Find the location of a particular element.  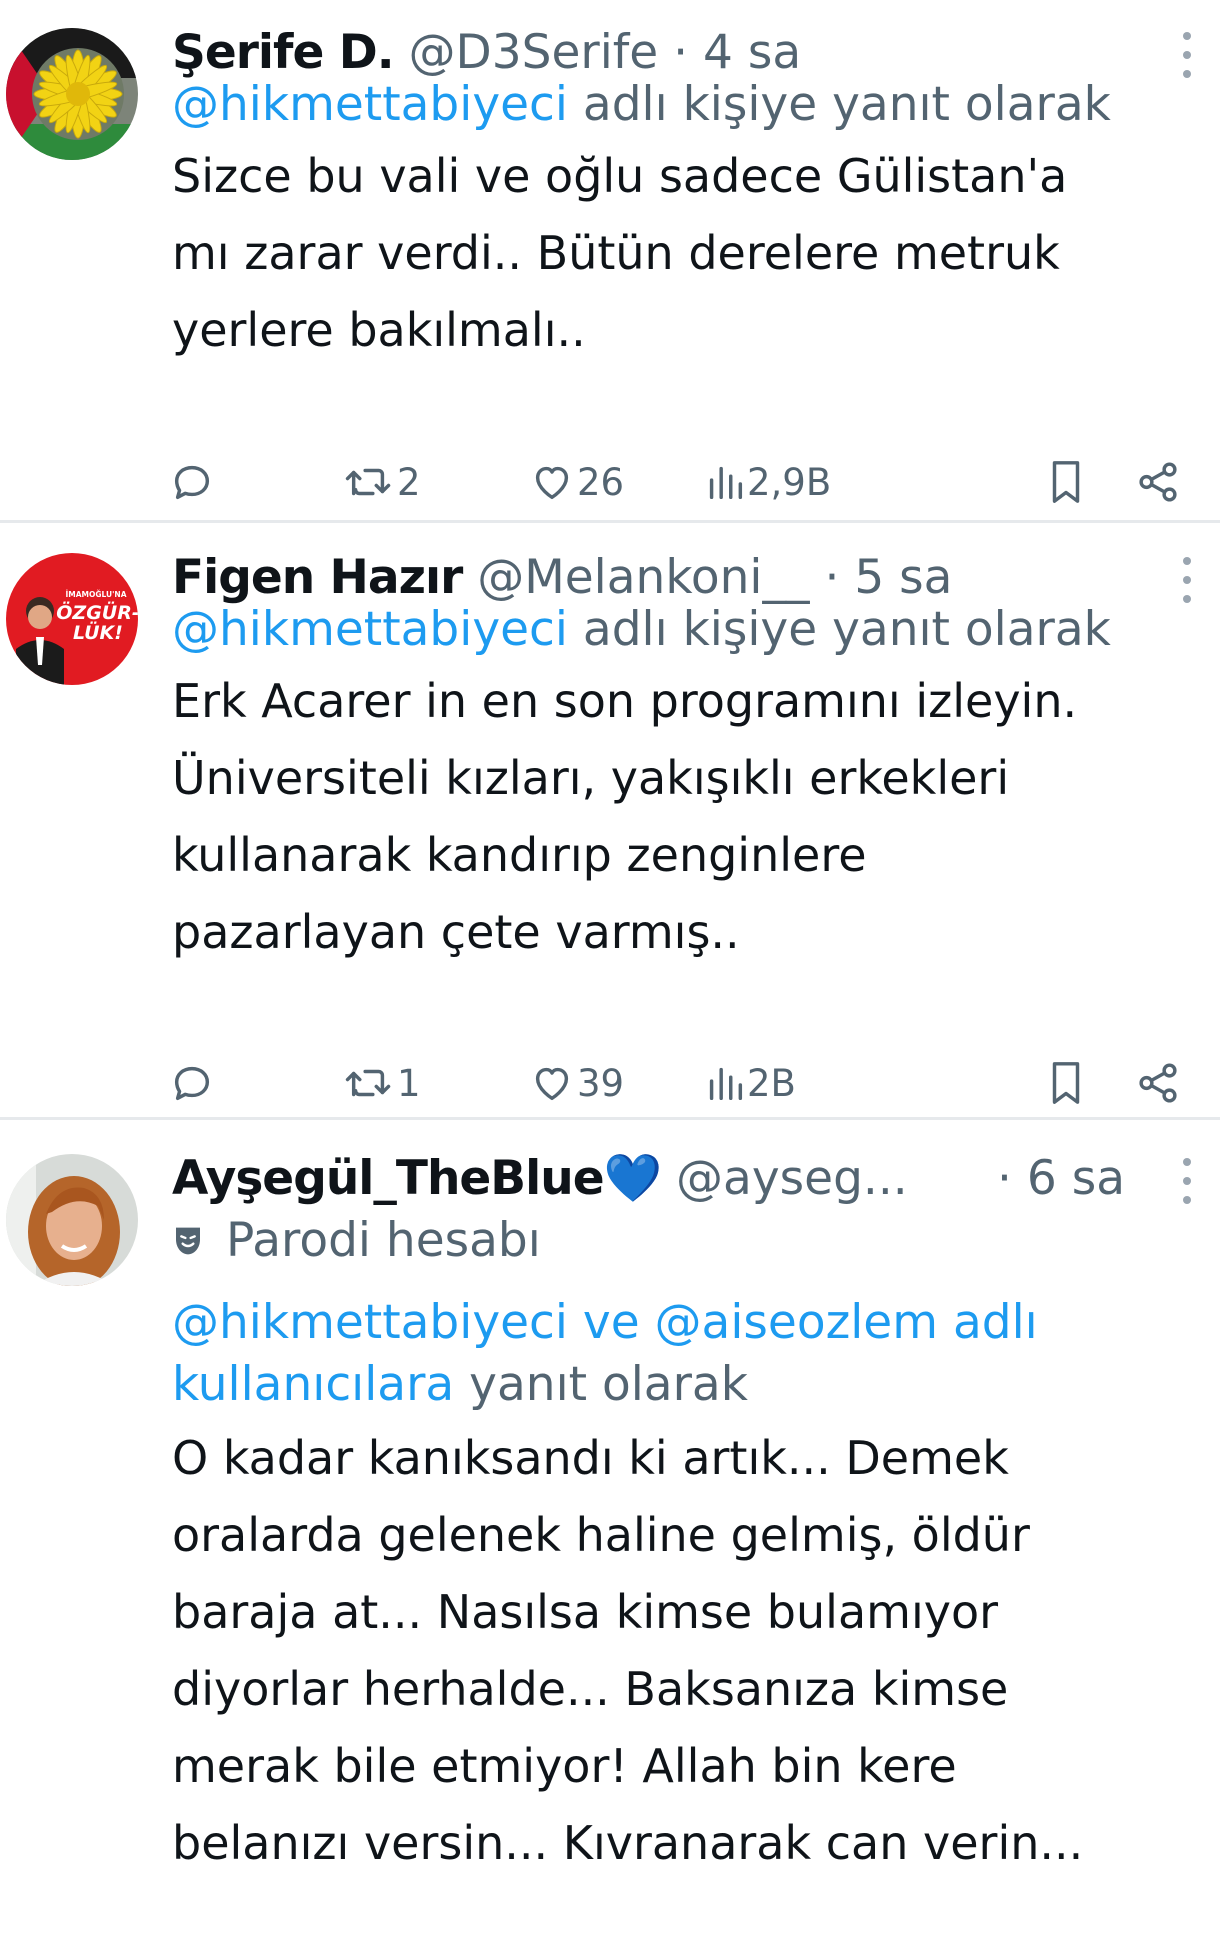

avatar-text: LÜK! is located at coordinates (98, 632).